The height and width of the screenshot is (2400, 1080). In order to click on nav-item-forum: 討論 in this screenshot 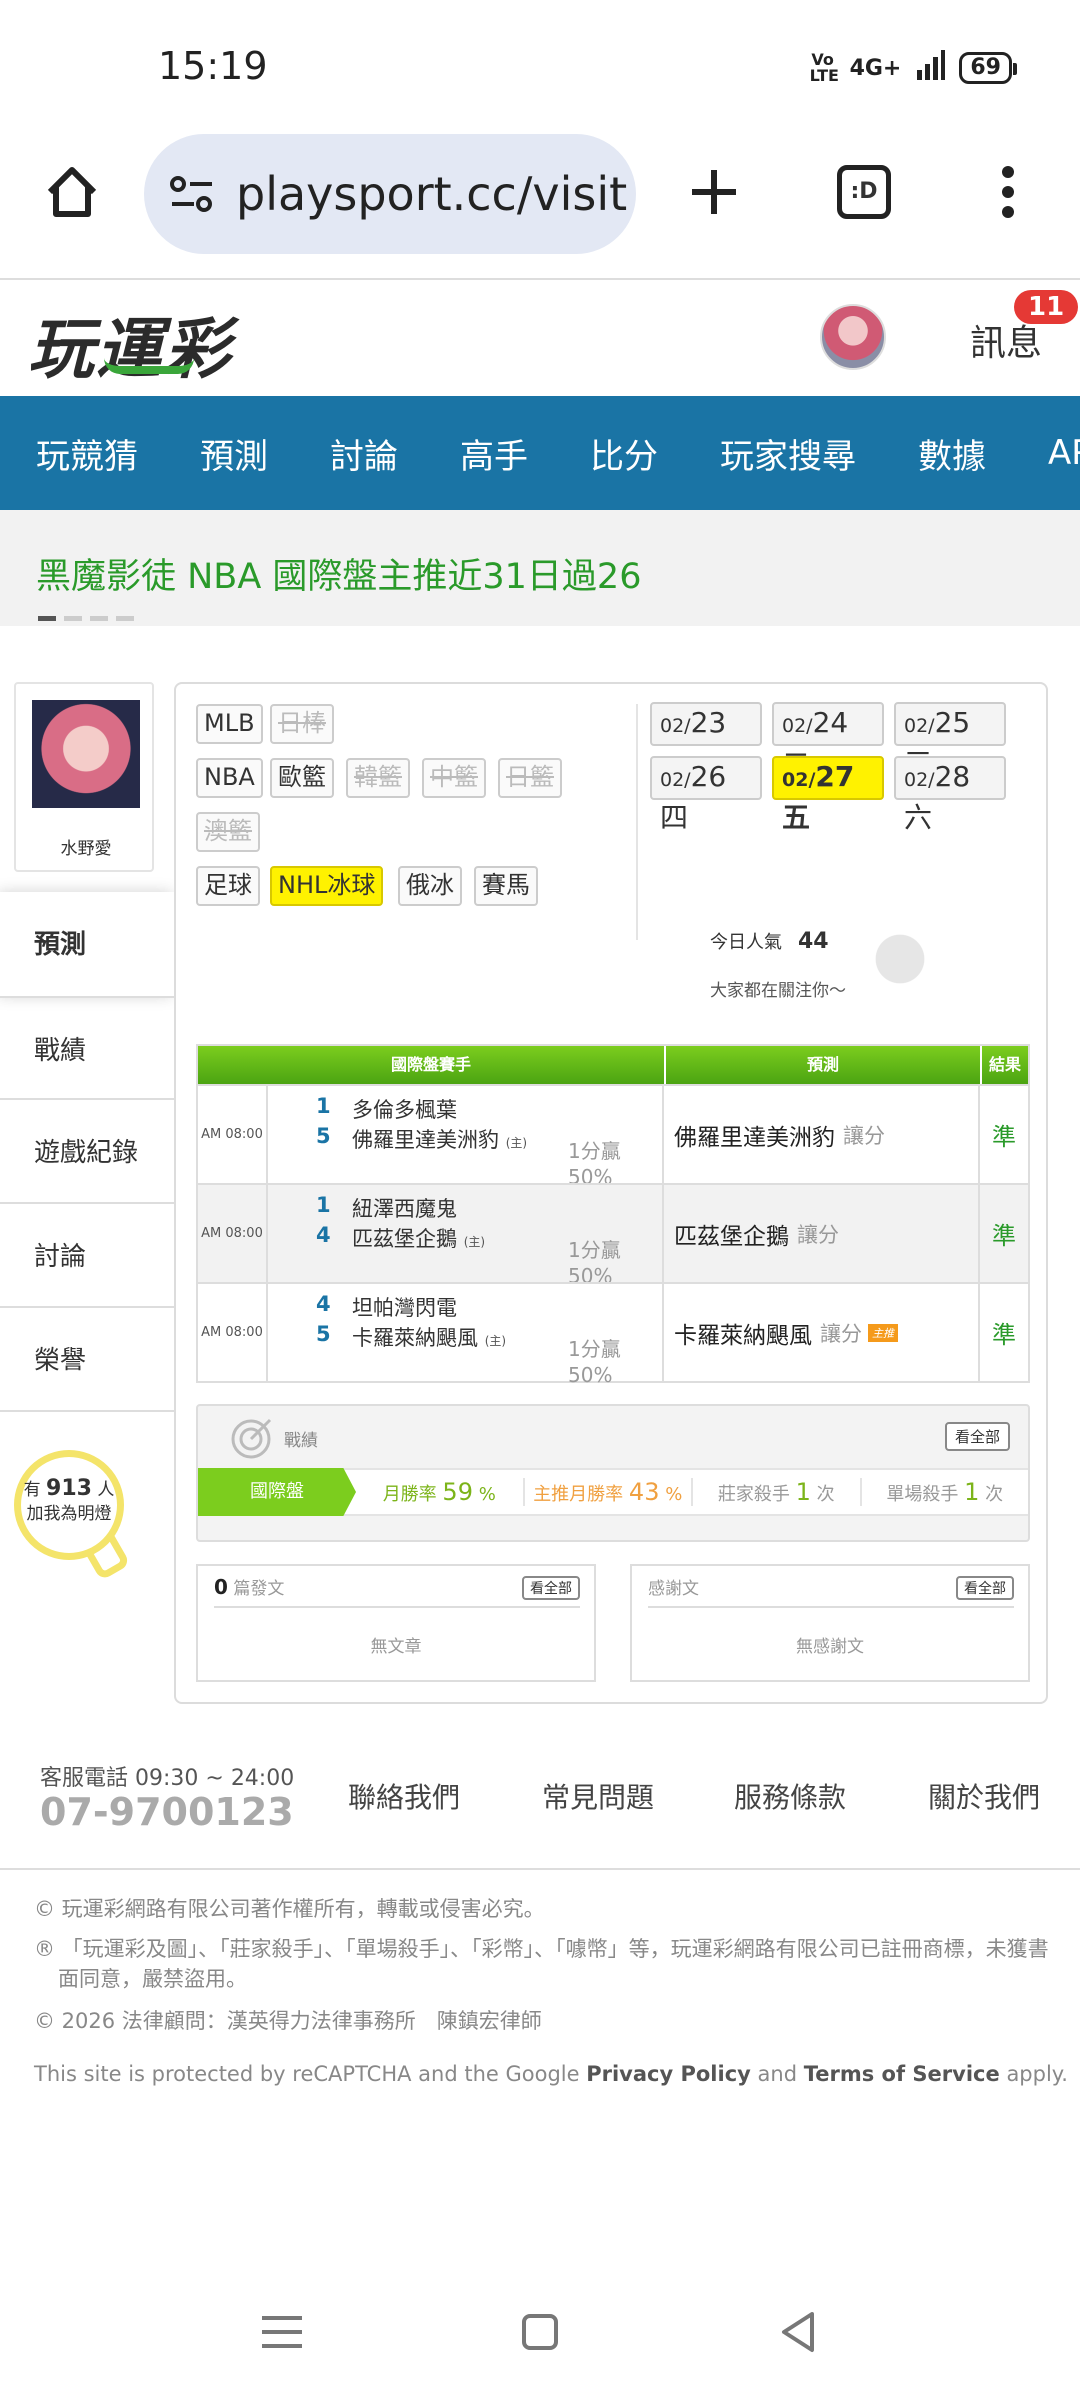, I will do `click(364, 453)`.